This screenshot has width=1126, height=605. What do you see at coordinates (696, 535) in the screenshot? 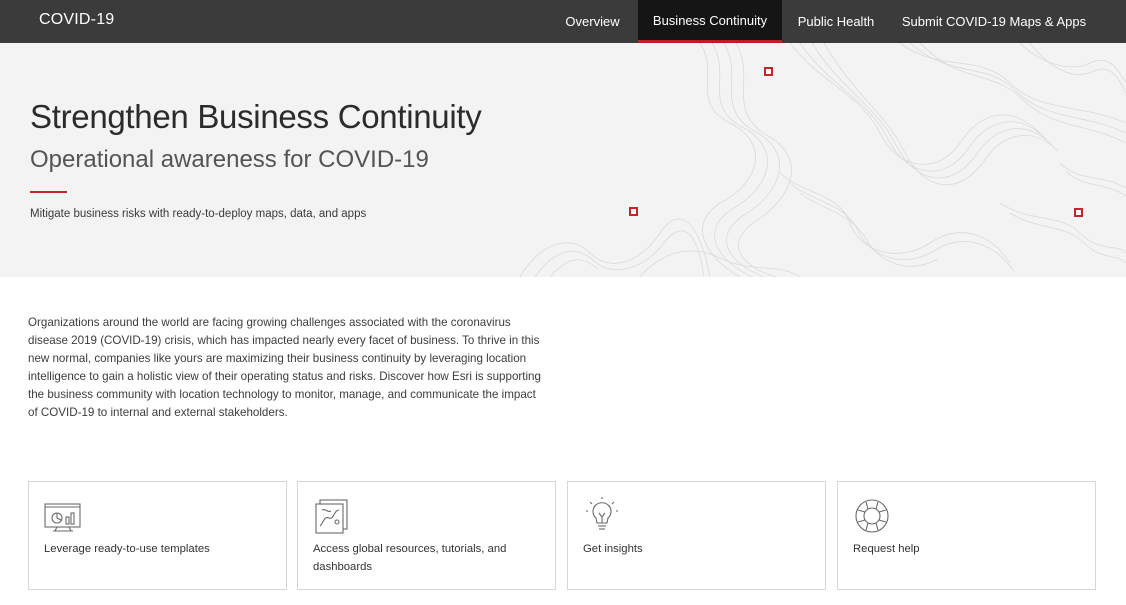
I see `card-insights: Get insights` at bounding box center [696, 535].